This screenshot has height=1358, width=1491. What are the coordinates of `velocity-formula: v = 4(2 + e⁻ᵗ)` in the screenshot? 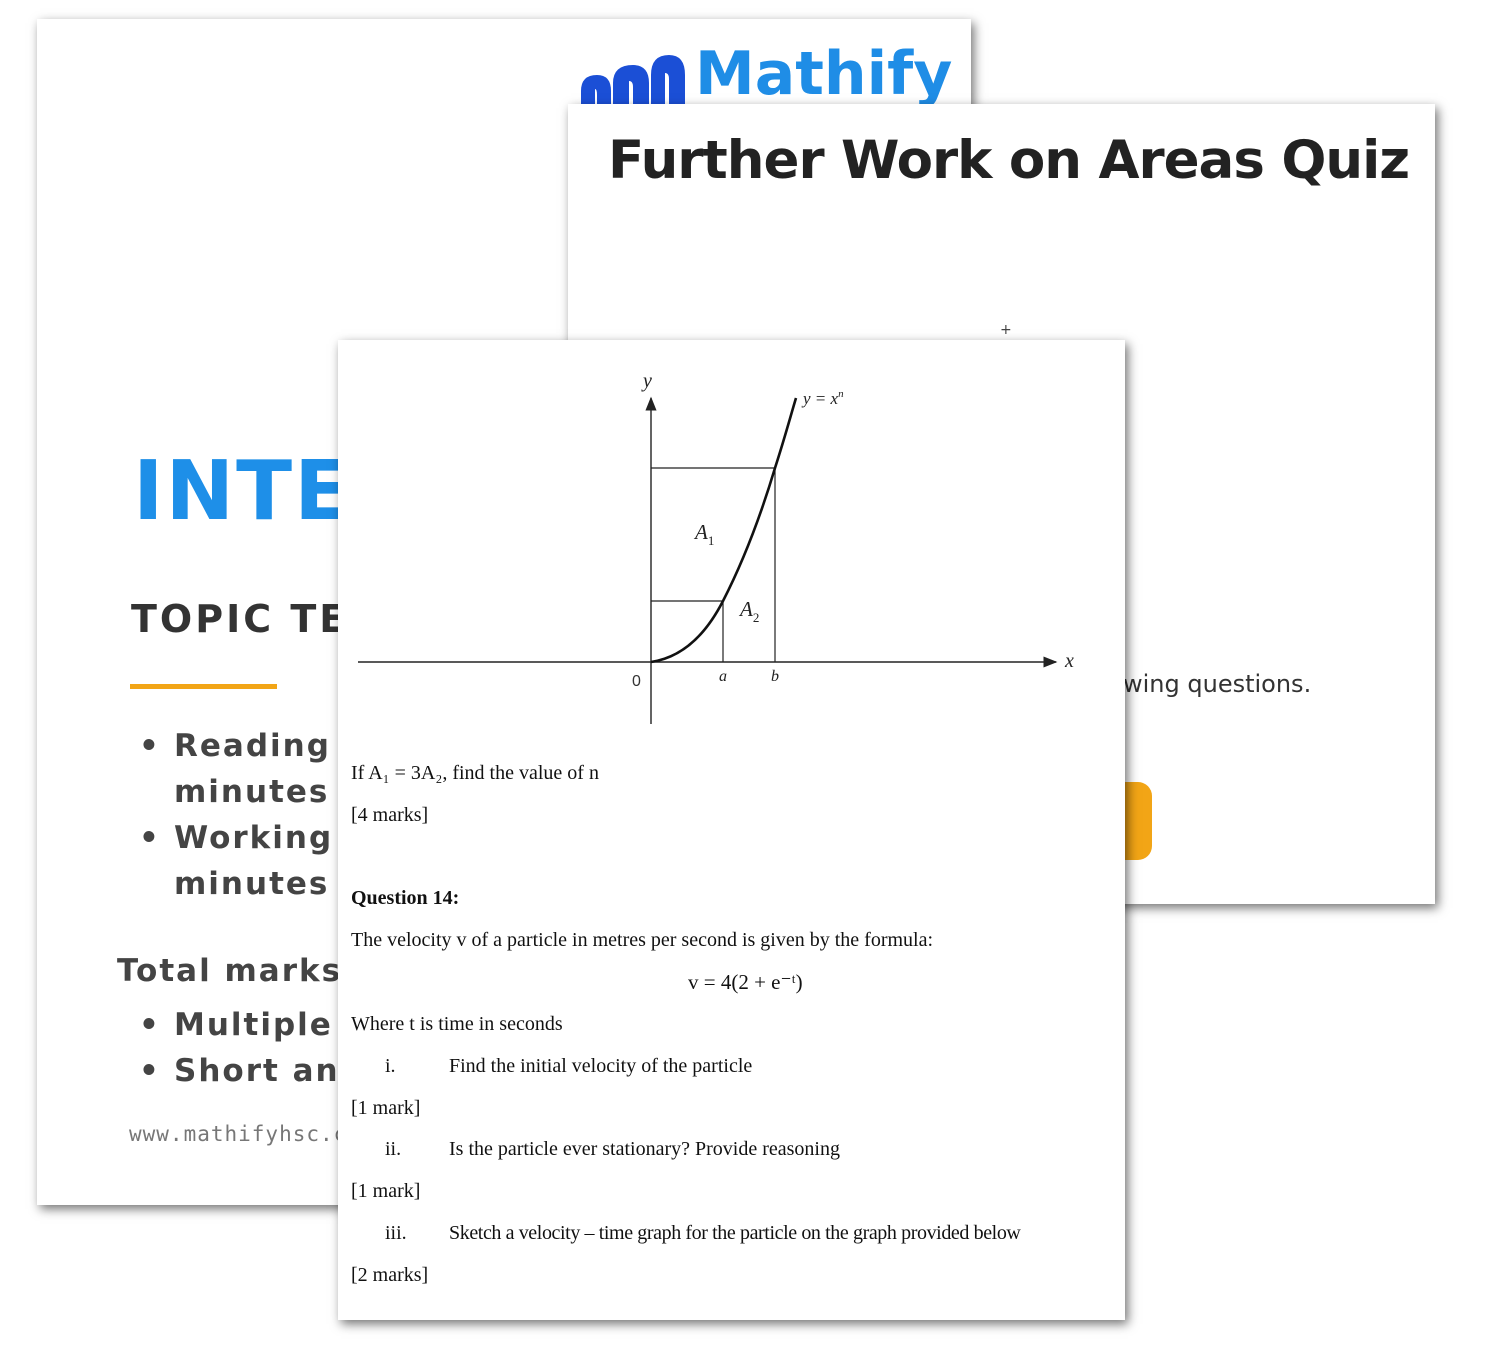 It's located at (745, 982).